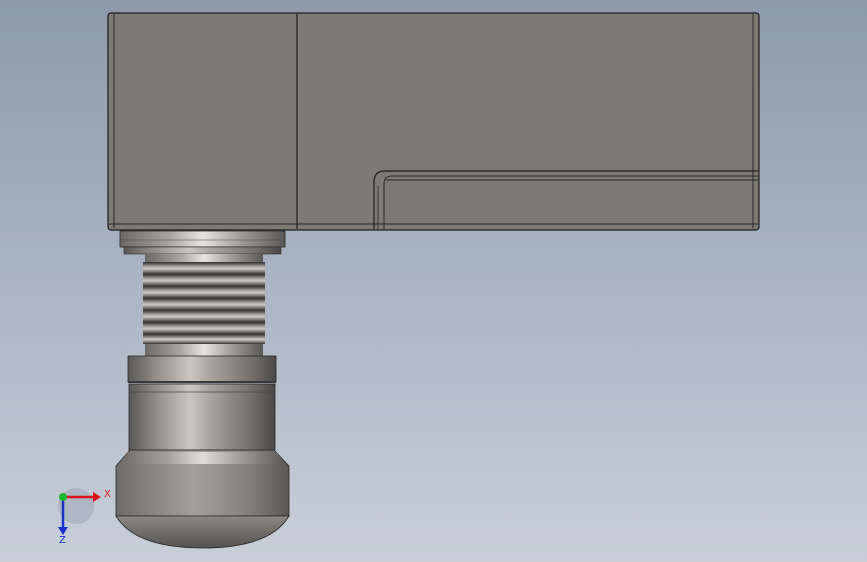 The image size is (867, 562). Describe the element at coordinates (202, 369) in the screenshot. I see `plunger-lower-collar` at that location.